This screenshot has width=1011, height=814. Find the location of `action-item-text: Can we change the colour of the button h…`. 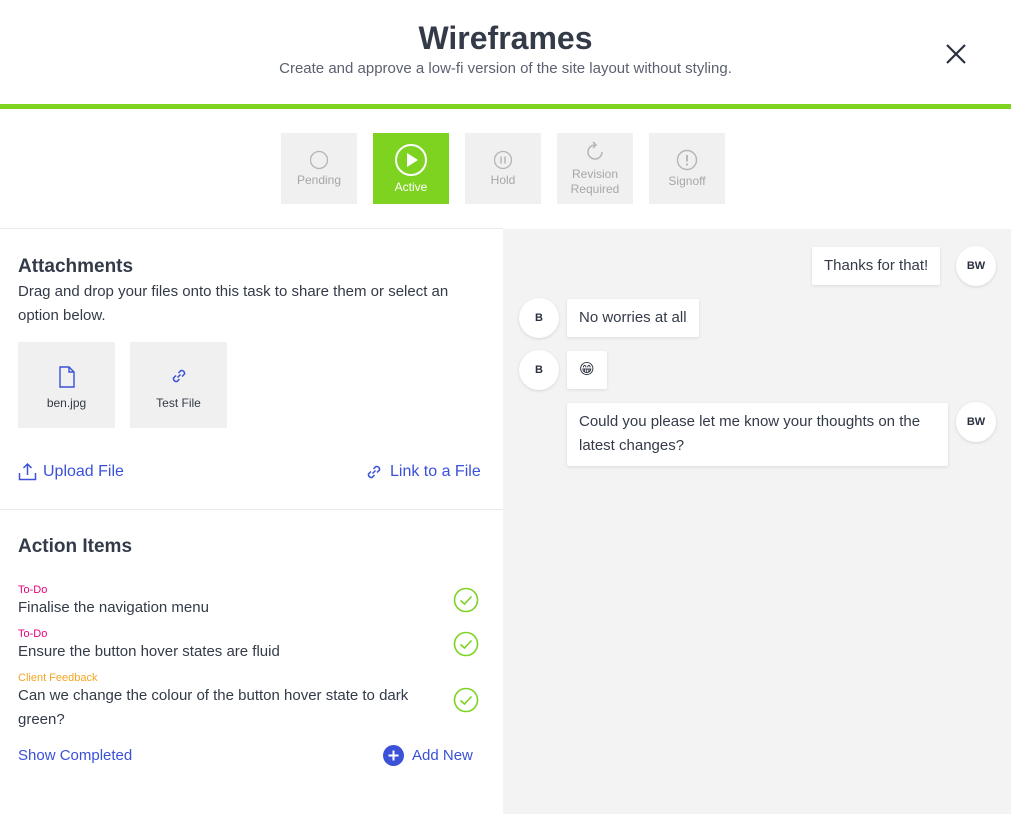

action-item-text: Can we change the colour of the button h… is located at coordinates (213, 707).